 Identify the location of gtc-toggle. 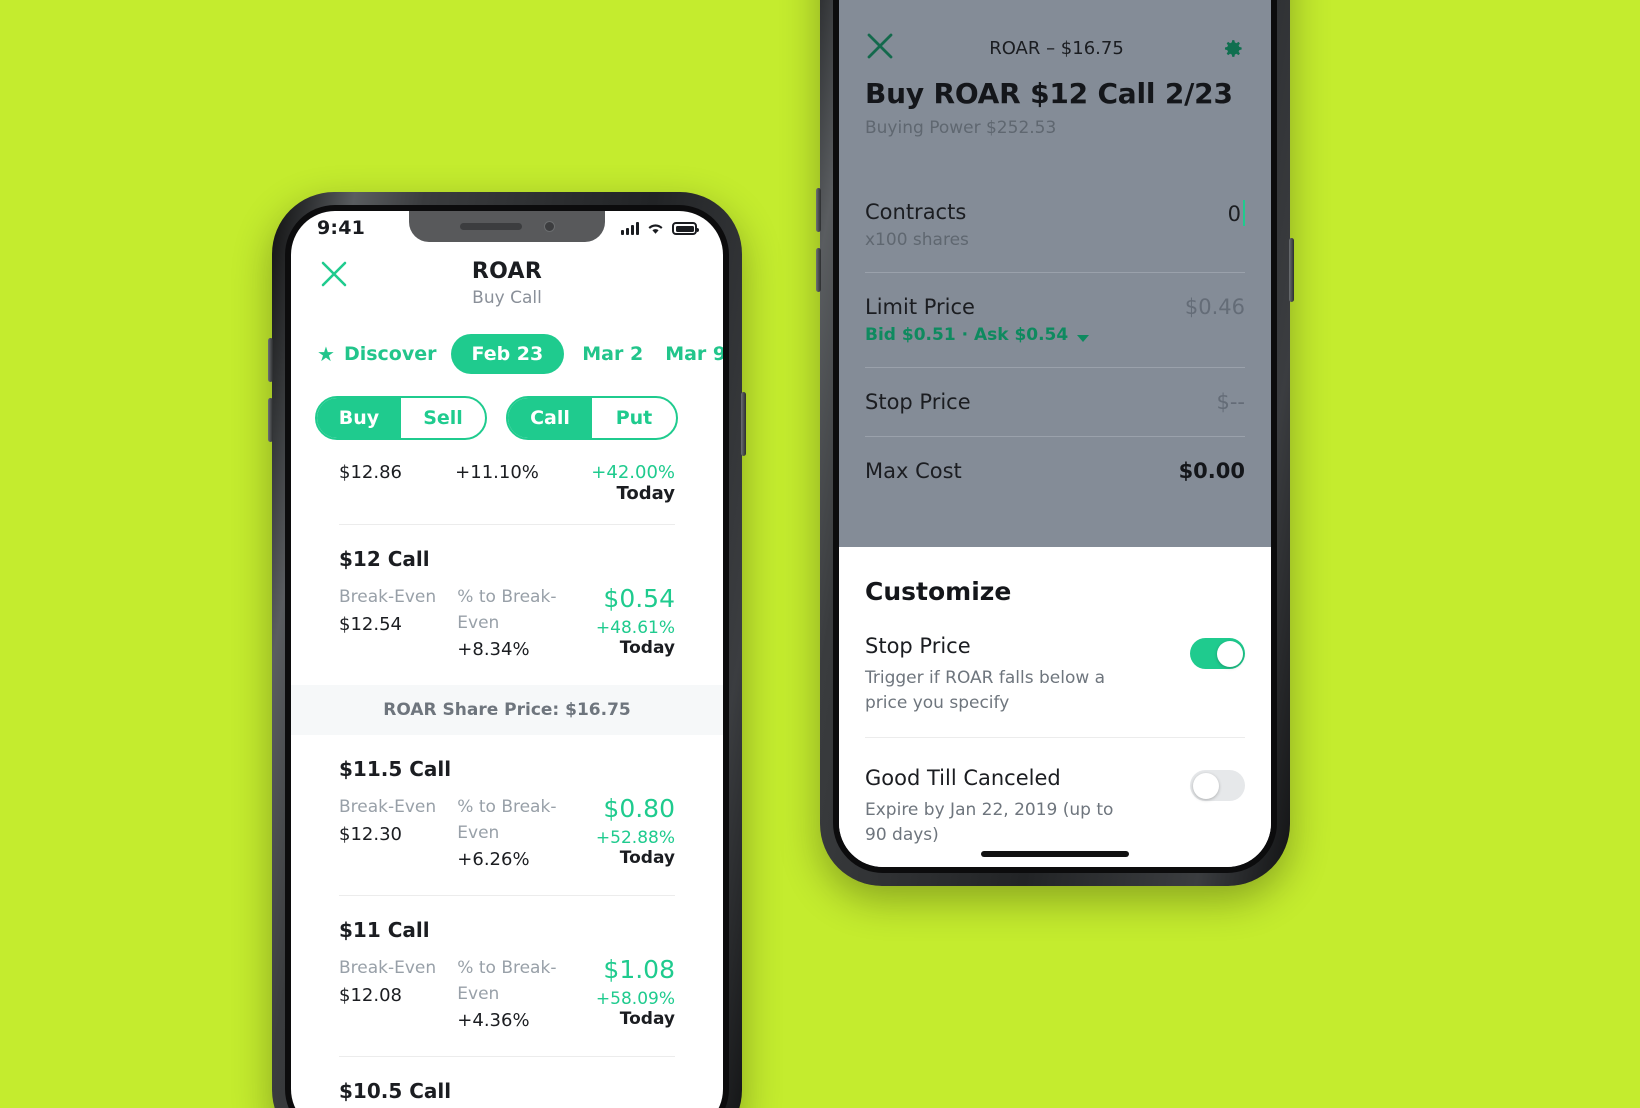
(1217, 786).